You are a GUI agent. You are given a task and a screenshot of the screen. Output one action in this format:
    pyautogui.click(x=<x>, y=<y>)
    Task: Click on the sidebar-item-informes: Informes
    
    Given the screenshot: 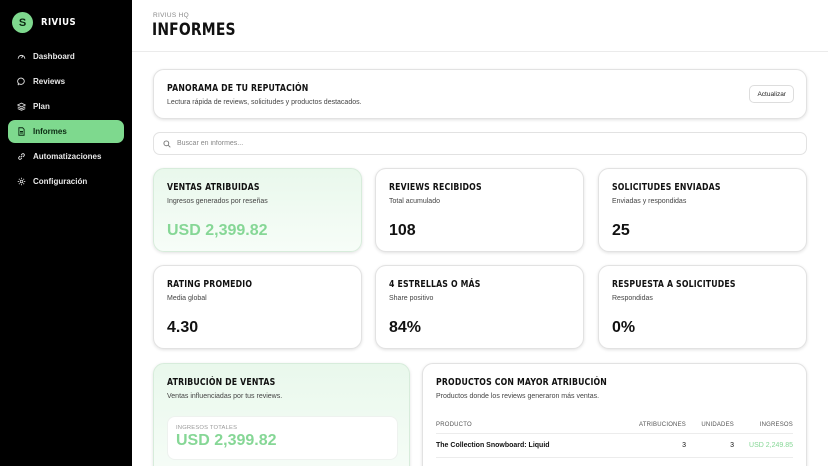 What is the action you would take?
    pyautogui.click(x=66, y=131)
    